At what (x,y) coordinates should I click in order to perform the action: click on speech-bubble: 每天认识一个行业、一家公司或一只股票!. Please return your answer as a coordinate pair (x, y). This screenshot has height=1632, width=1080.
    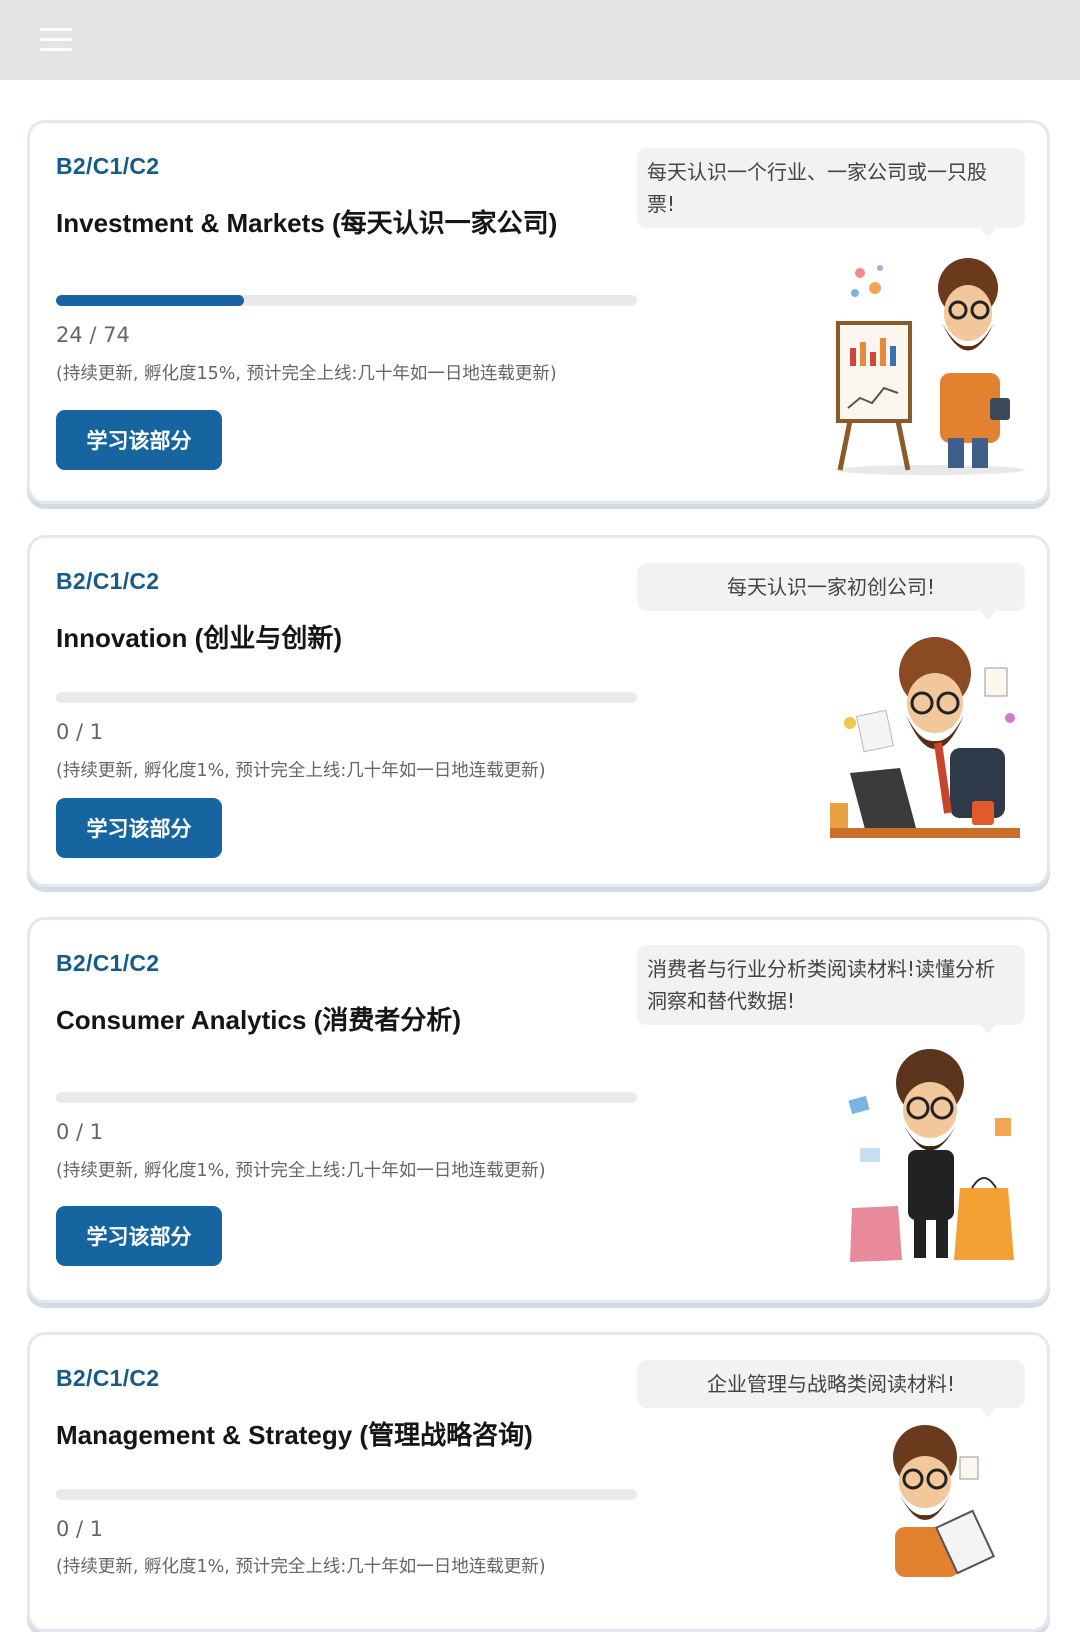
    Looking at the image, I should click on (831, 192).